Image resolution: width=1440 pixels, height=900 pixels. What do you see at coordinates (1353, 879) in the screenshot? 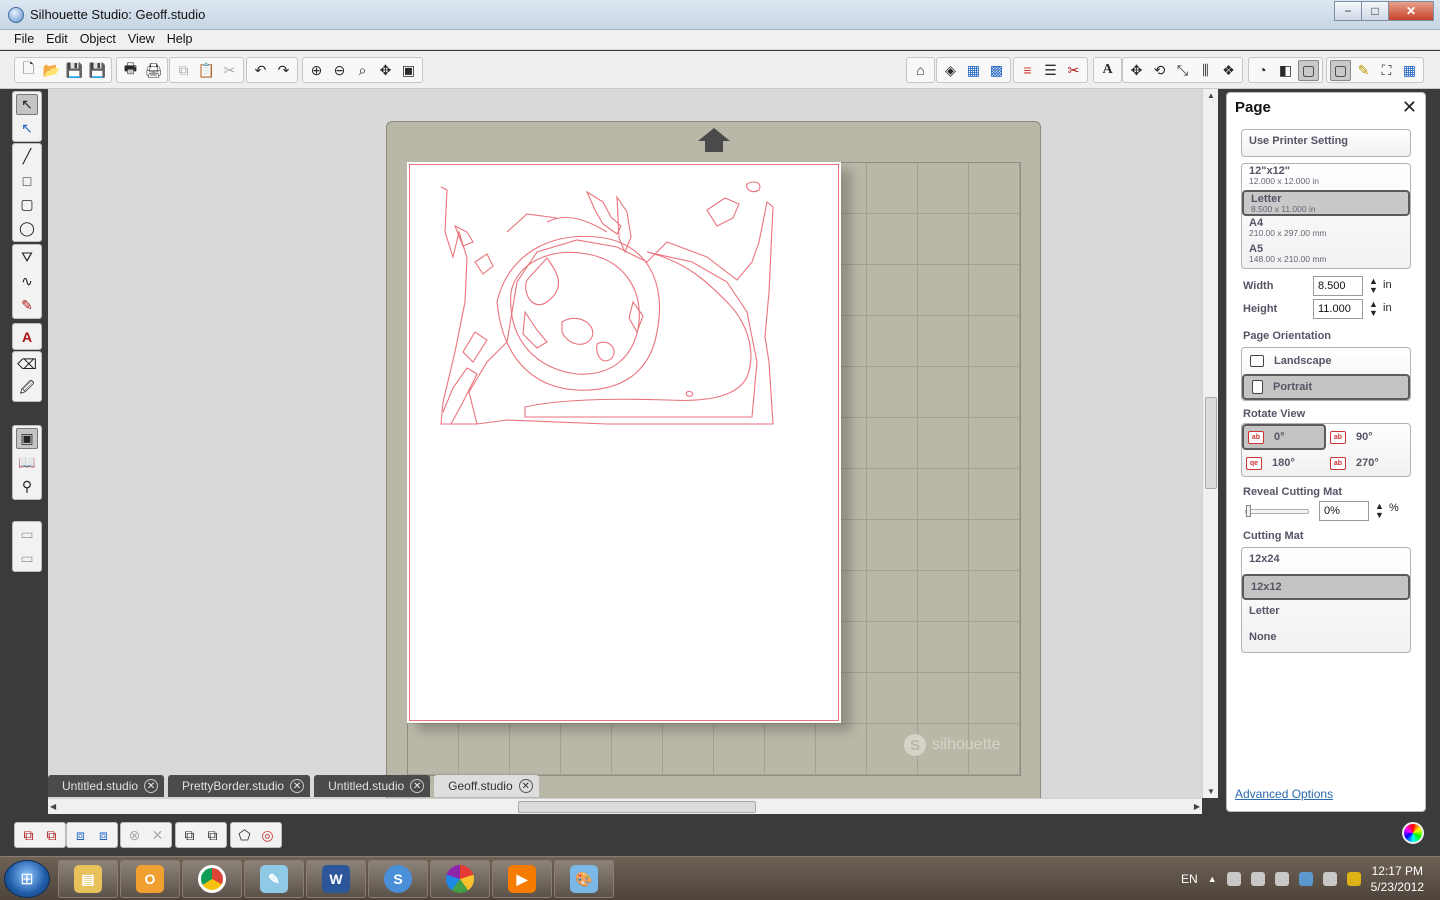
I see `drive-icon` at bounding box center [1353, 879].